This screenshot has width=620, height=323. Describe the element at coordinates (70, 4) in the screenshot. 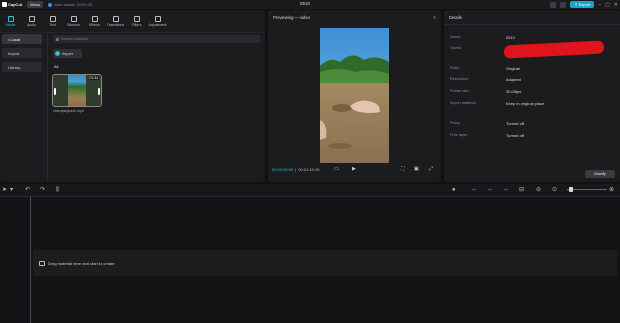

I see `autosave-status: Auto saved: 20:00:25` at that location.